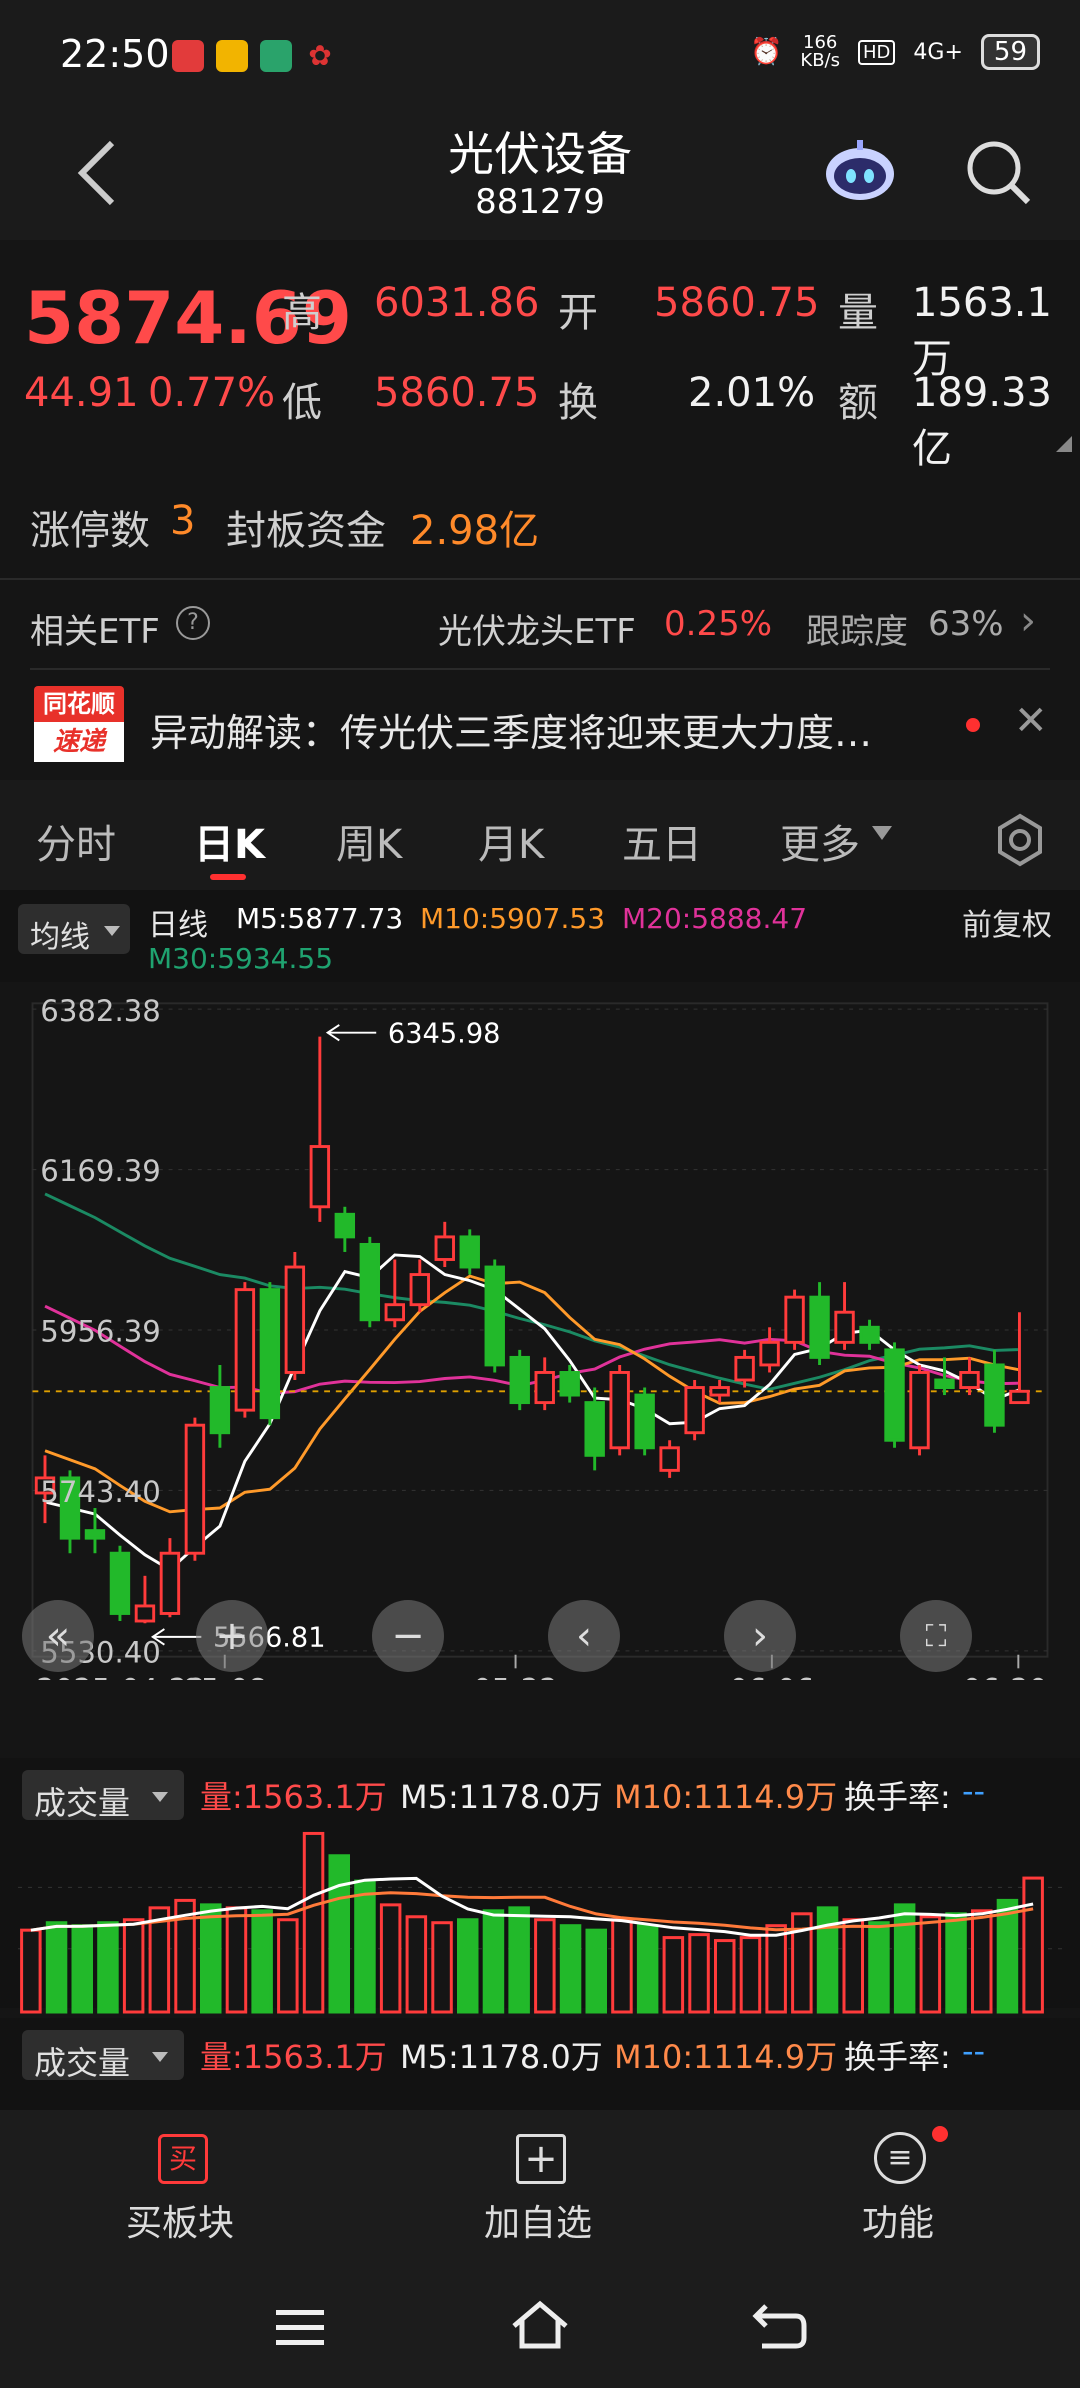 This screenshot has width=1080, height=2388. What do you see at coordinates (578, 313) in the screenshot?
I see `open-label: 开` at bounding box center [578, 313].